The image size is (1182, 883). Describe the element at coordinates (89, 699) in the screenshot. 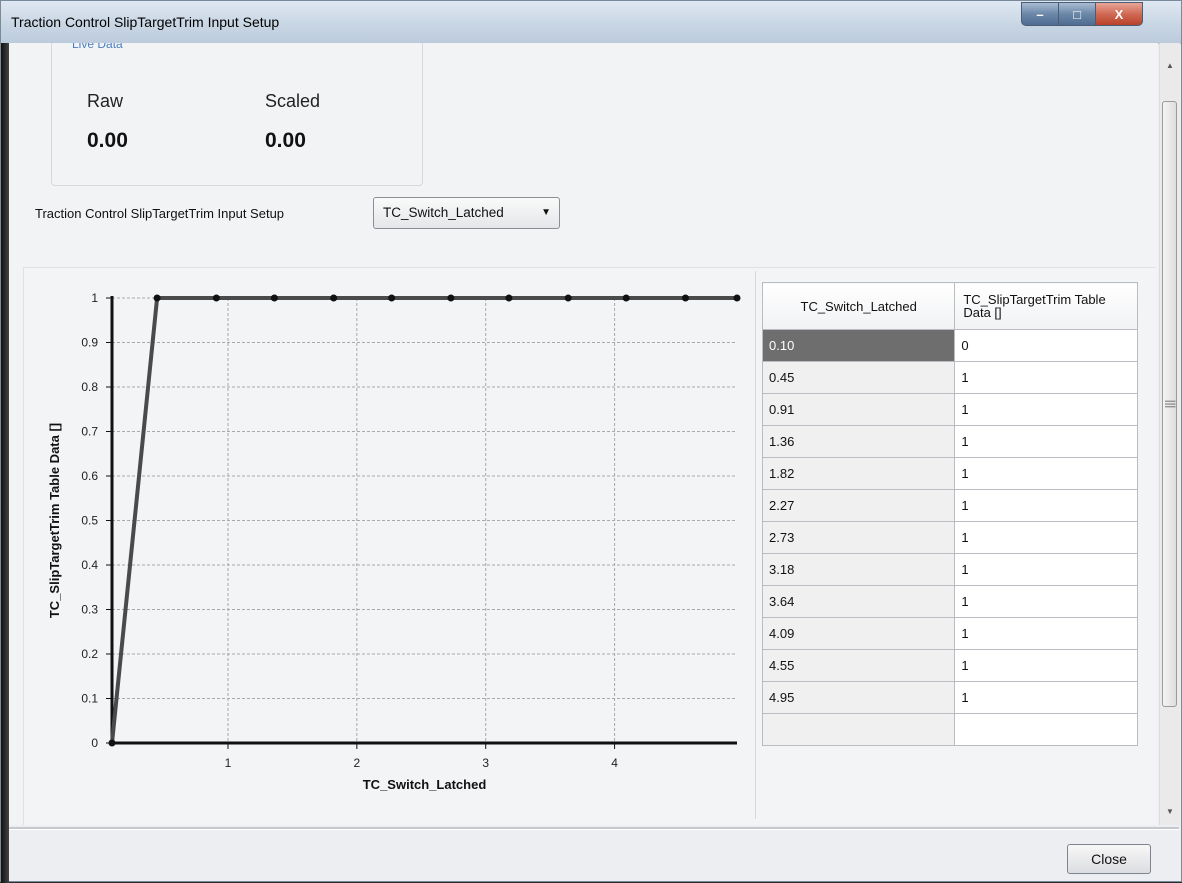

I see `y-tick-label: 0.1` at that location.